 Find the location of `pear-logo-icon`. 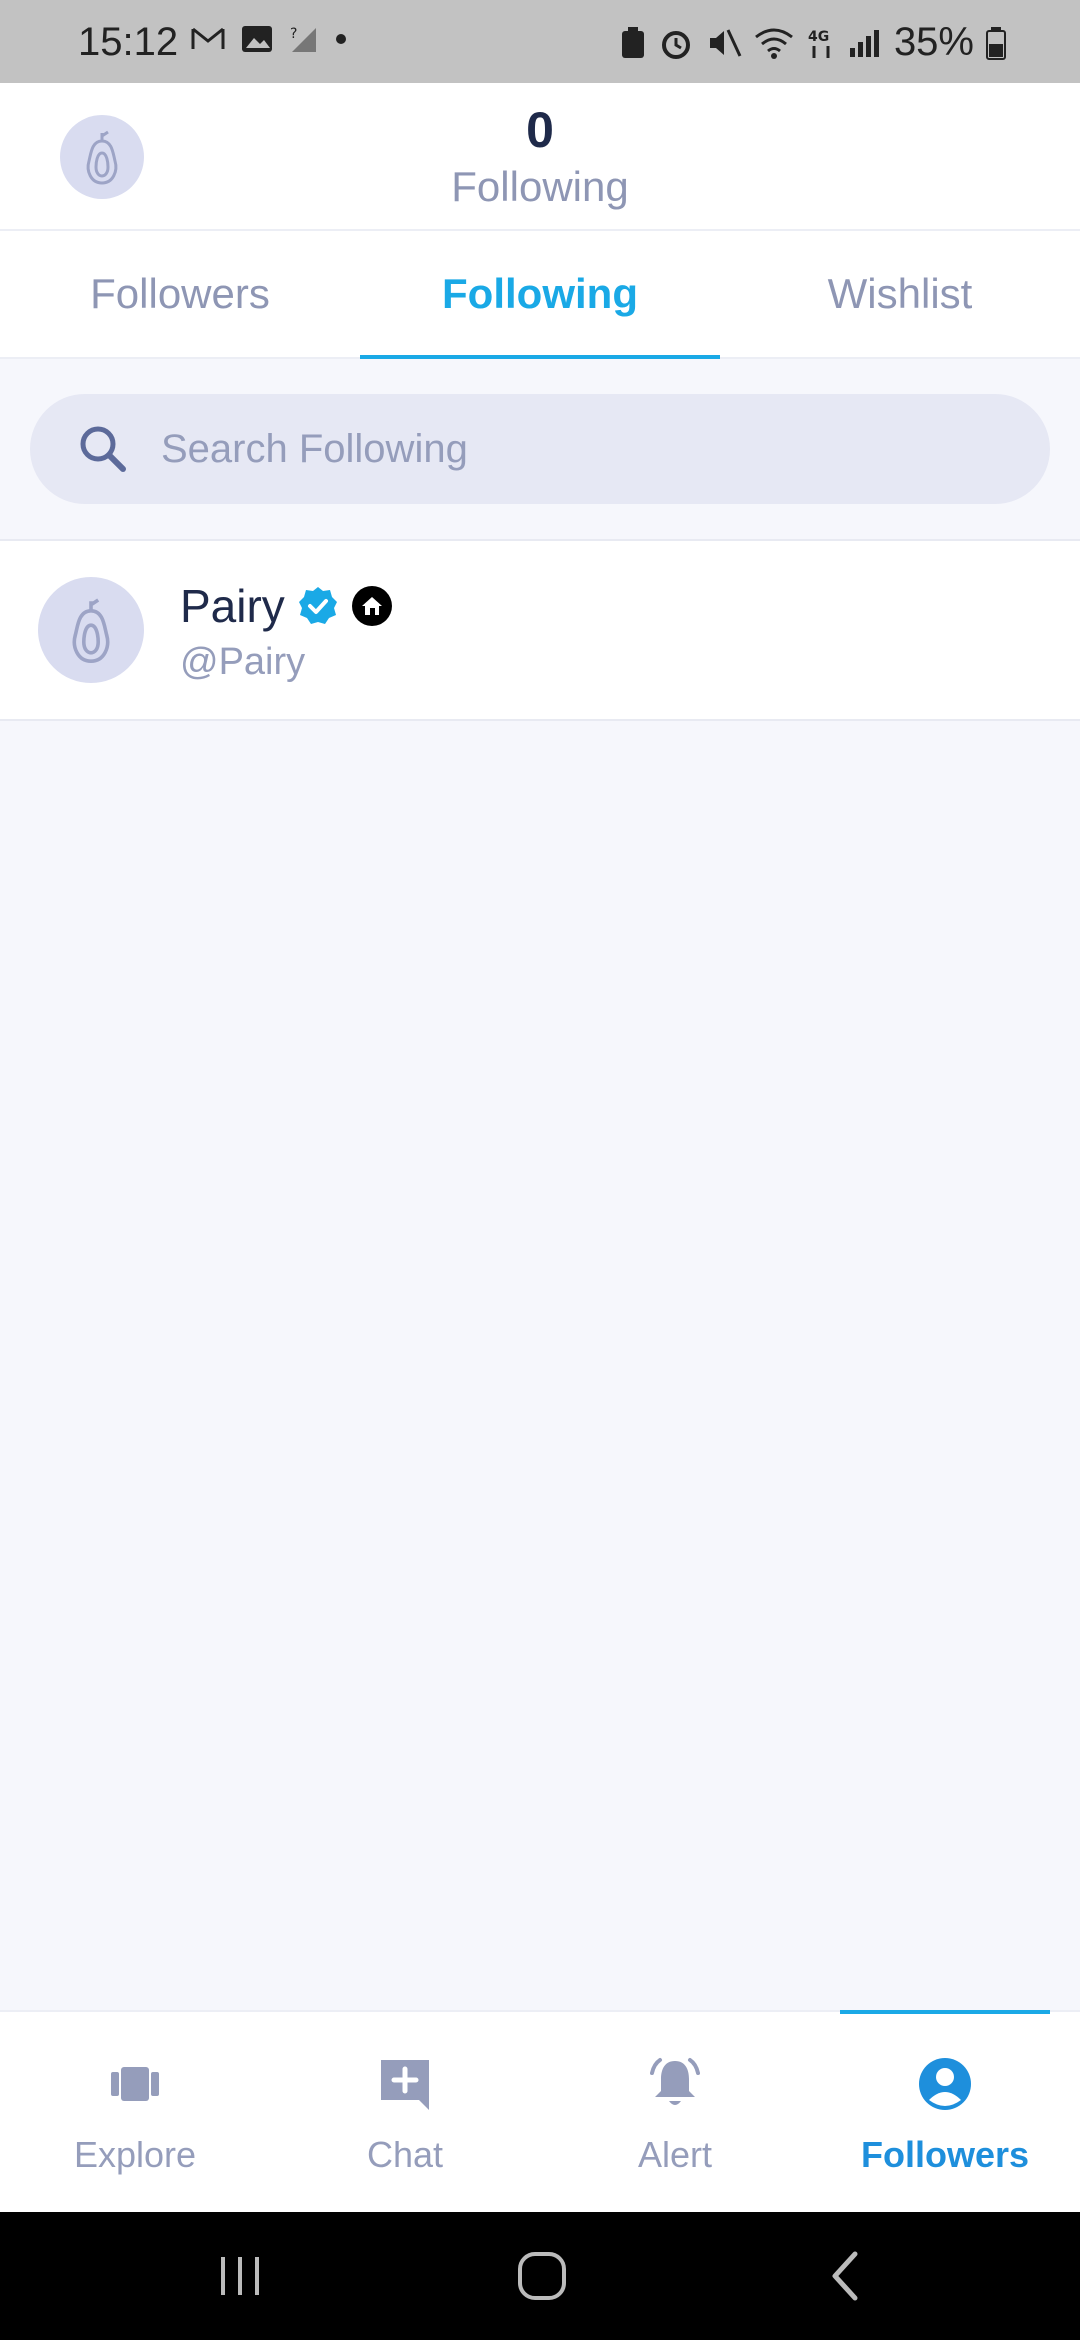

pear-logo-icon is located at coordinates (91, 631).